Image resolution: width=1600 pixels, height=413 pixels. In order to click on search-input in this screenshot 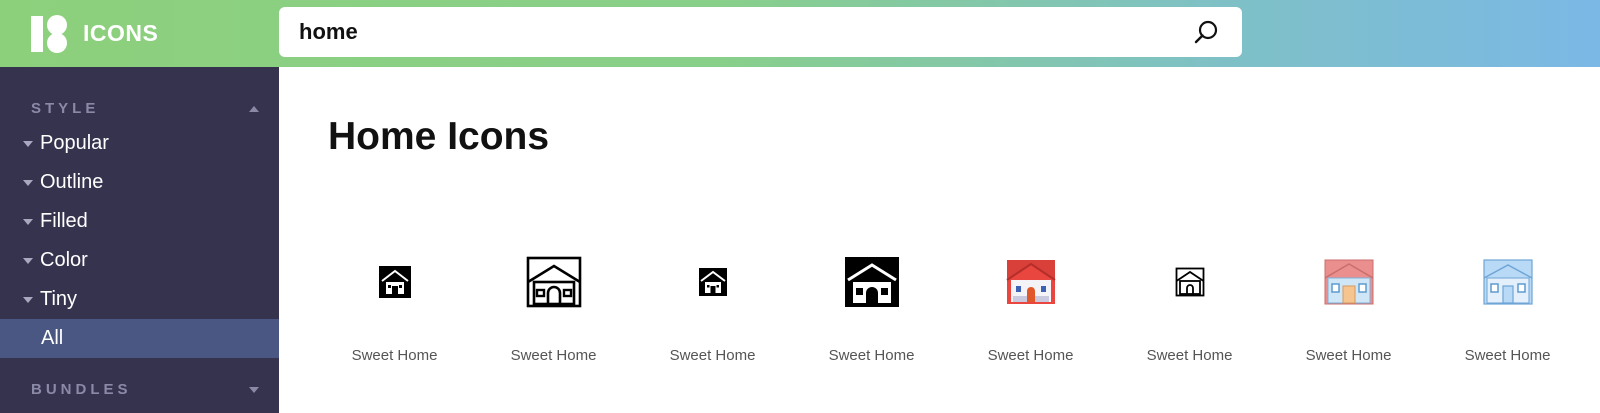, I will do `click(729, 32)`.